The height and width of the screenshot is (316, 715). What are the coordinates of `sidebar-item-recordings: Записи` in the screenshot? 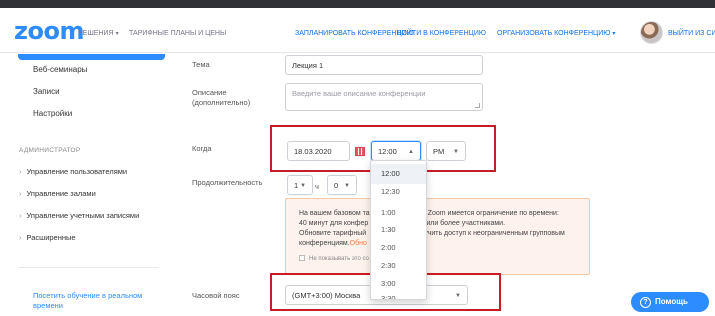 It's located at (46, 92).